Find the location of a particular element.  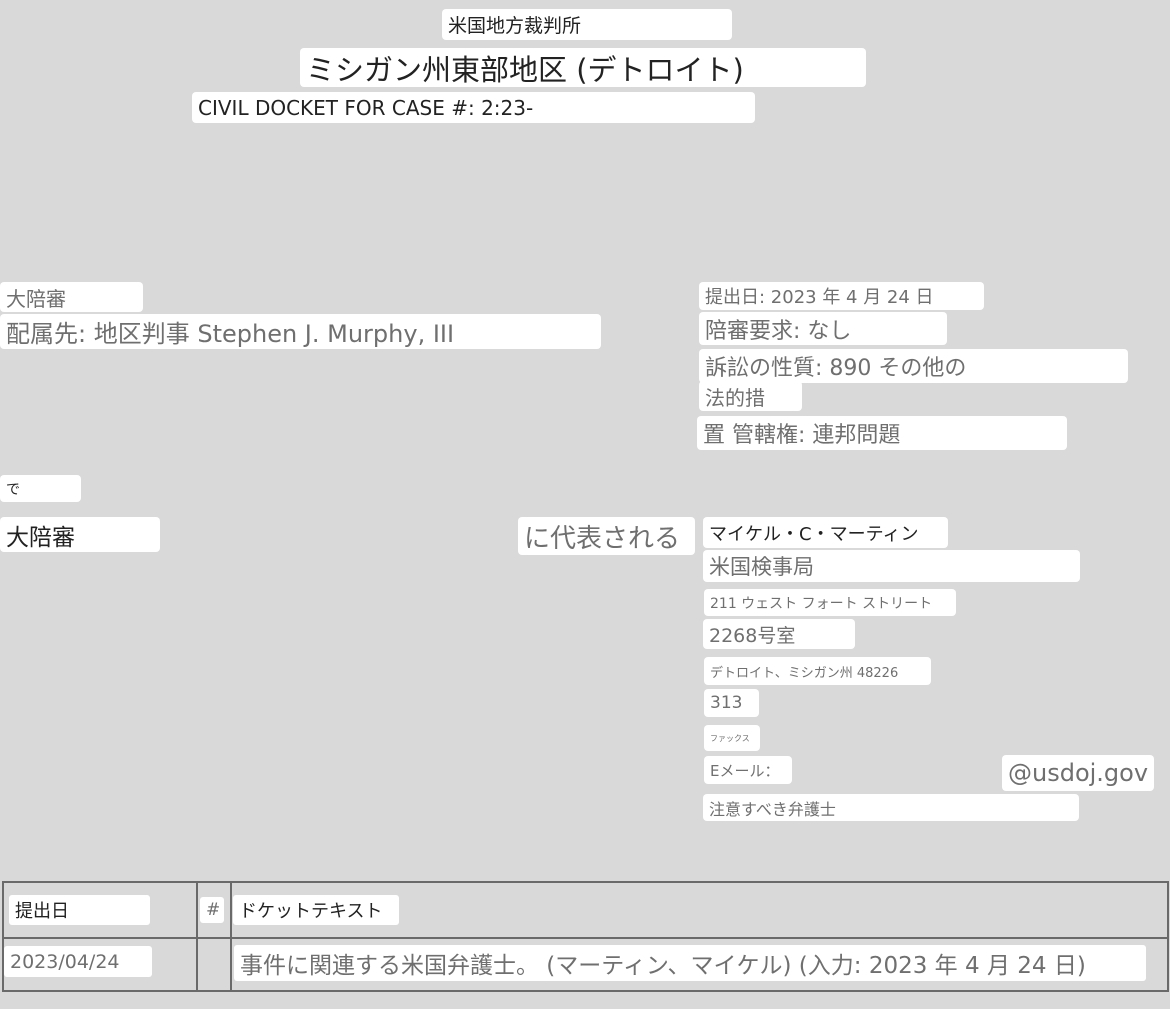

fax-label: ファックス is located at coordinates (732, 738).